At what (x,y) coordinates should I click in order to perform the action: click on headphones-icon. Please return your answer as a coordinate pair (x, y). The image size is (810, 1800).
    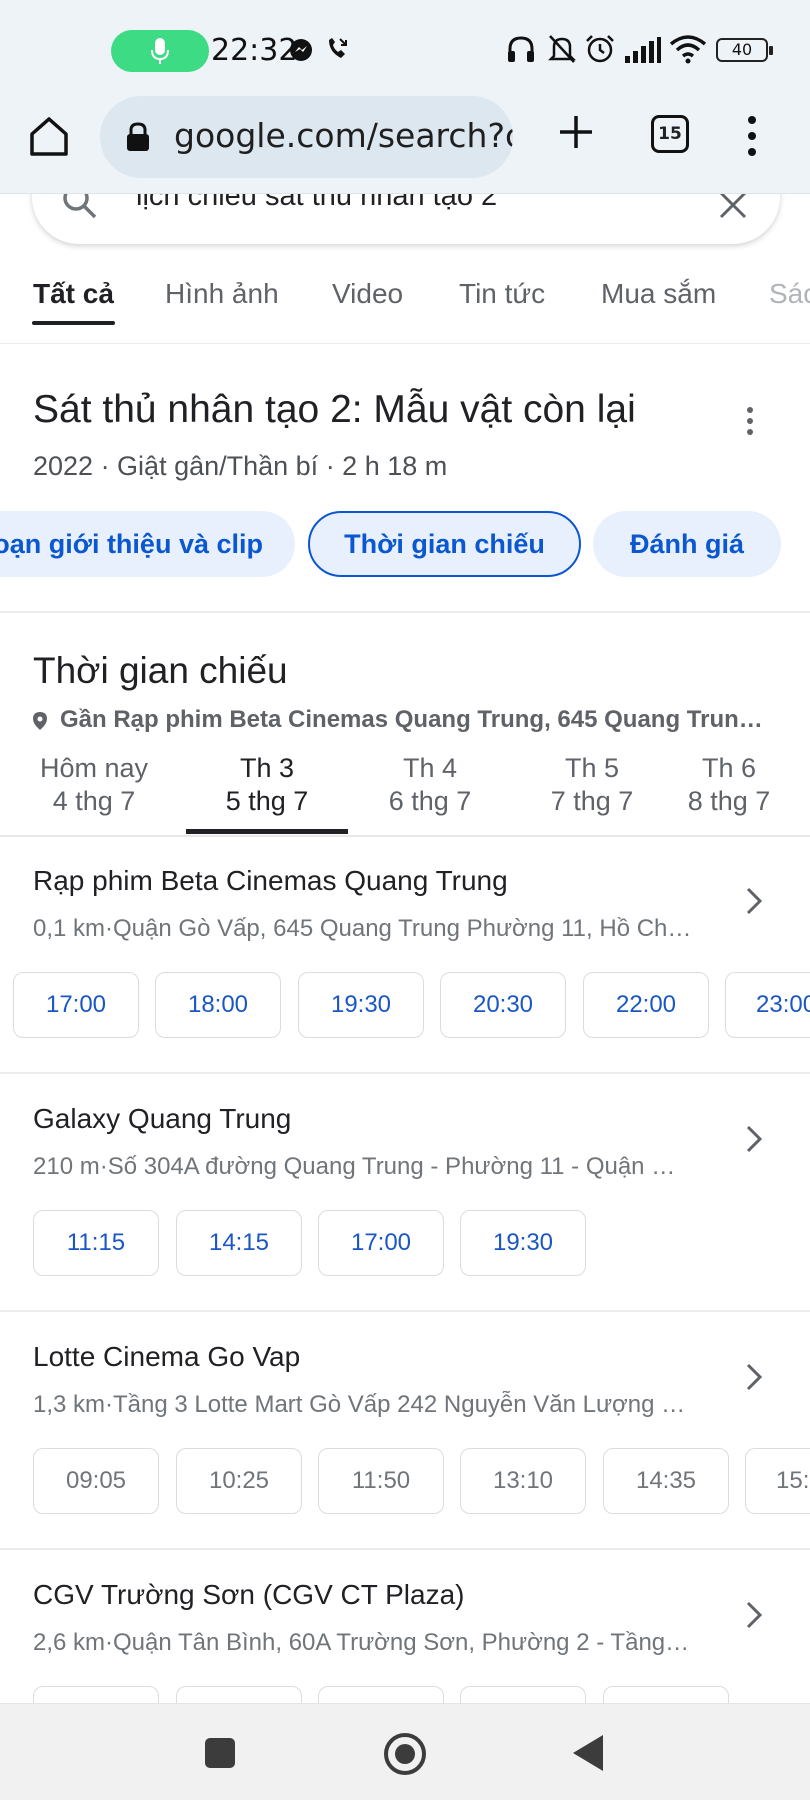
    Looking at the image, I should click on (521, 49).